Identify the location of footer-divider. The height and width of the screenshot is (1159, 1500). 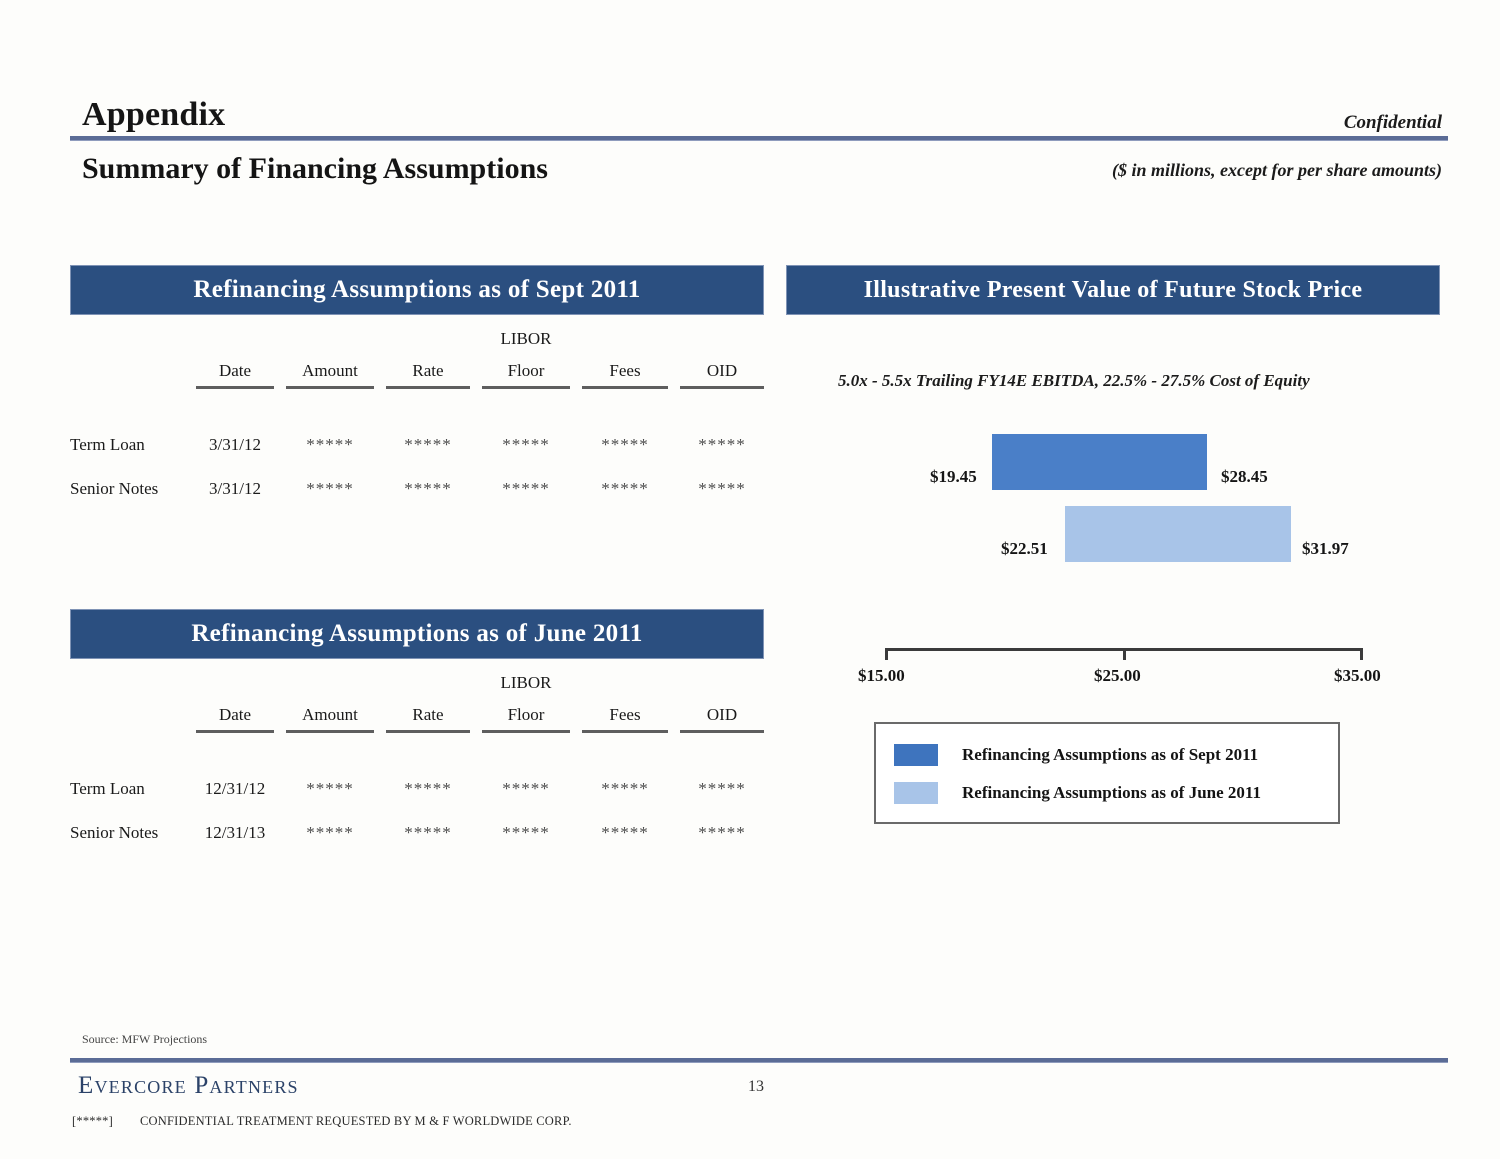
(759, 1060).